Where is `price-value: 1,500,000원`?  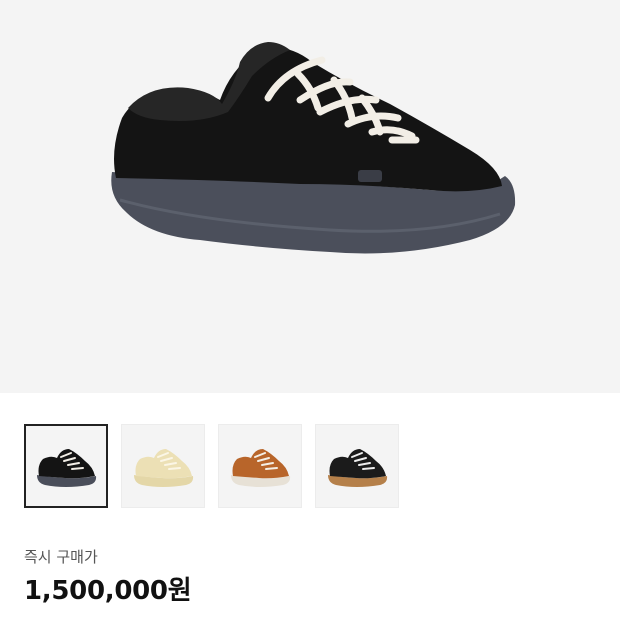
price-value: 1,500,000원 is located at coordinates (108, 591).